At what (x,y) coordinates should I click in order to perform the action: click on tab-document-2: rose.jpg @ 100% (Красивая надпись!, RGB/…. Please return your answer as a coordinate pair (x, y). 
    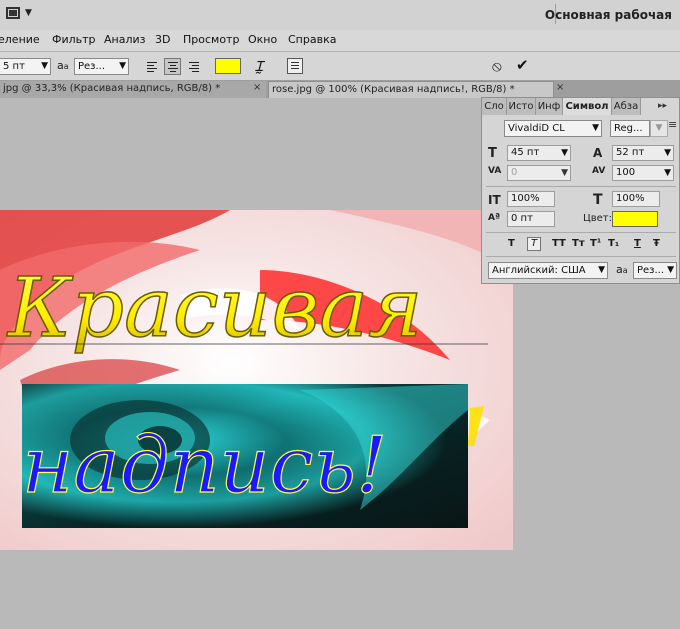
    Looking at the image, I should click on (411, 89).